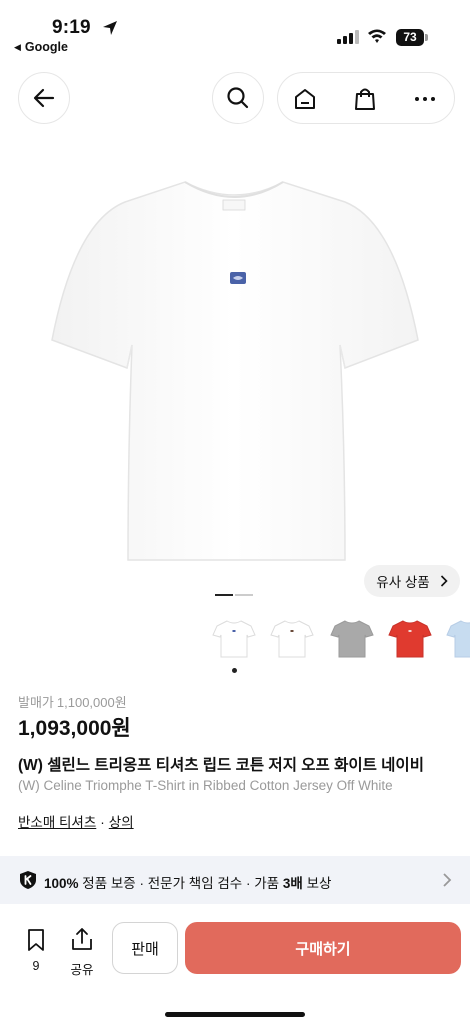  What do you see at coordinates (17, 47) in the screenshot?
I see `back-triangle-icon: ◀` at bounding box center [17, 47].